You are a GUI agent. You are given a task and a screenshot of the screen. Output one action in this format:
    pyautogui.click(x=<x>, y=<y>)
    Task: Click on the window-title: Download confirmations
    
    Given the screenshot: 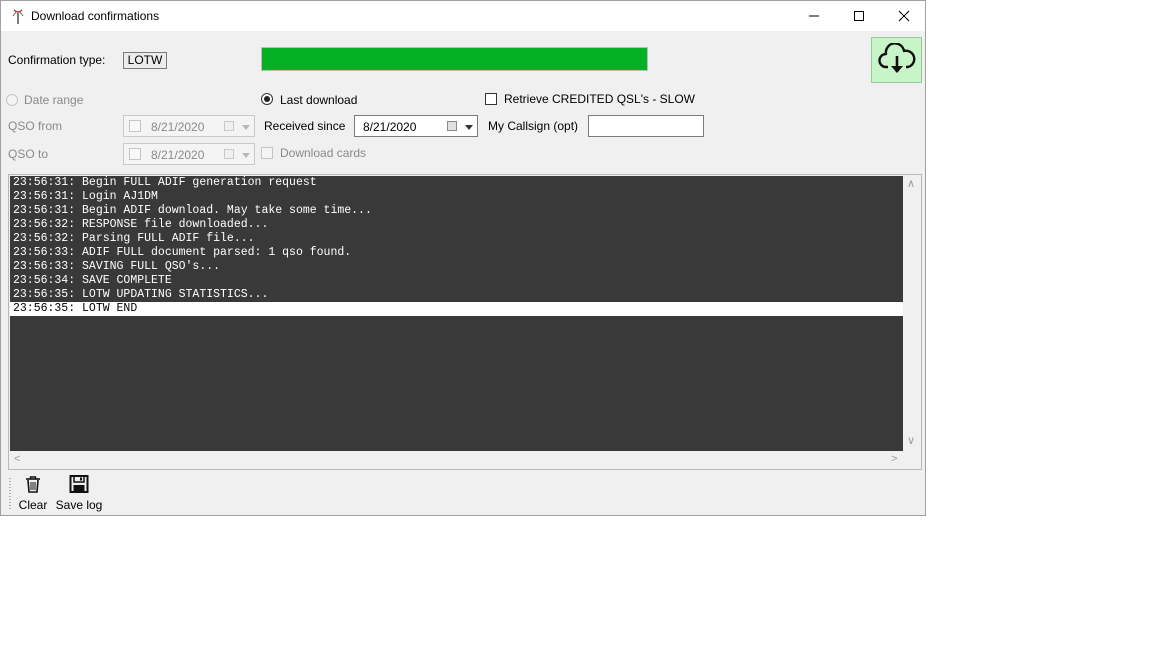 What is the action you would take?
    pyautogui.click(x=95, y=16)
    